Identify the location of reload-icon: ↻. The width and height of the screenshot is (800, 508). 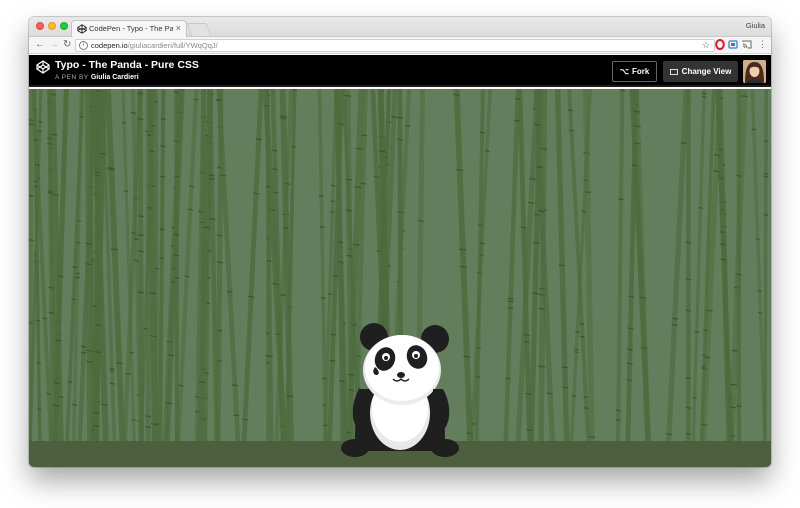
(67, 45).